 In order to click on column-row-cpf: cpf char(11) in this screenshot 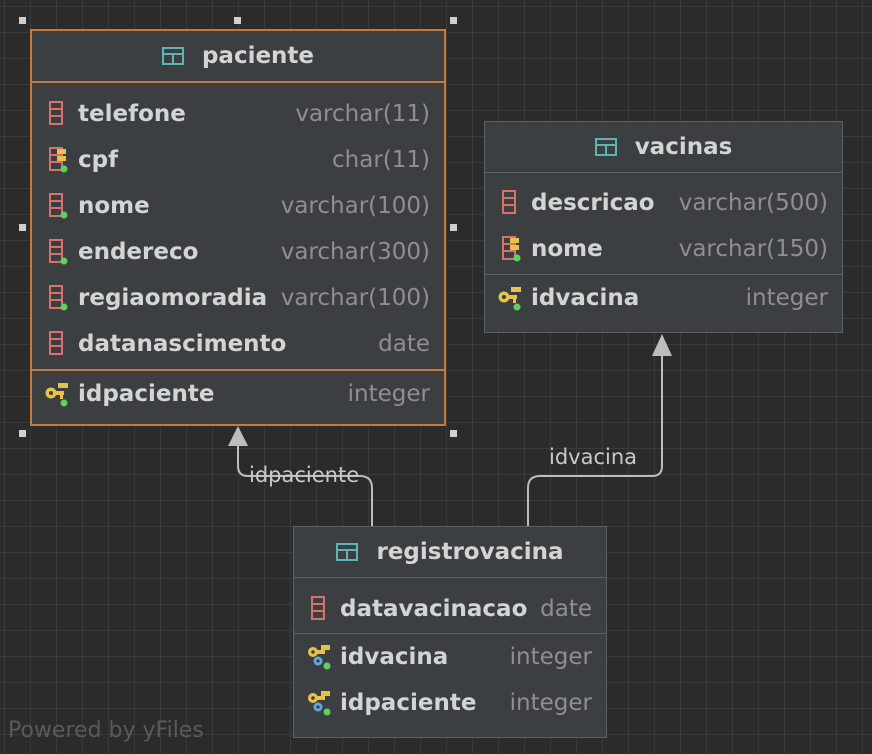, I will do `click(238, 160)`.